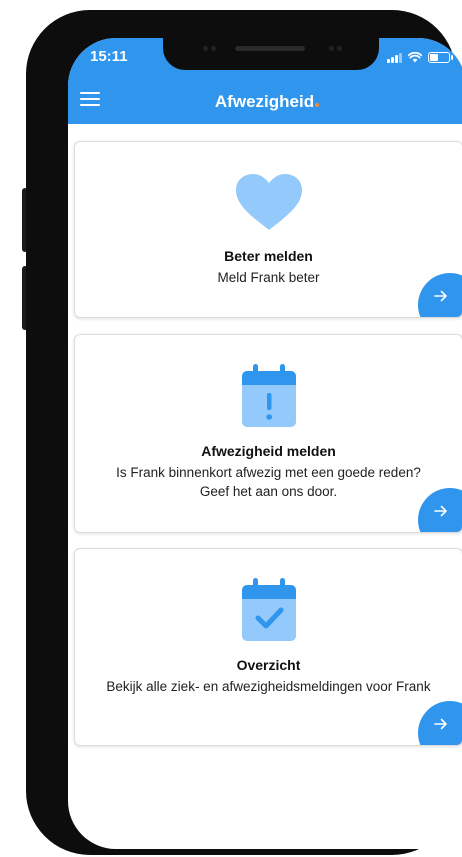  Describe the element at coordinates (109, 56) in the screenshot. I see `status-time: 15:11` at that location.